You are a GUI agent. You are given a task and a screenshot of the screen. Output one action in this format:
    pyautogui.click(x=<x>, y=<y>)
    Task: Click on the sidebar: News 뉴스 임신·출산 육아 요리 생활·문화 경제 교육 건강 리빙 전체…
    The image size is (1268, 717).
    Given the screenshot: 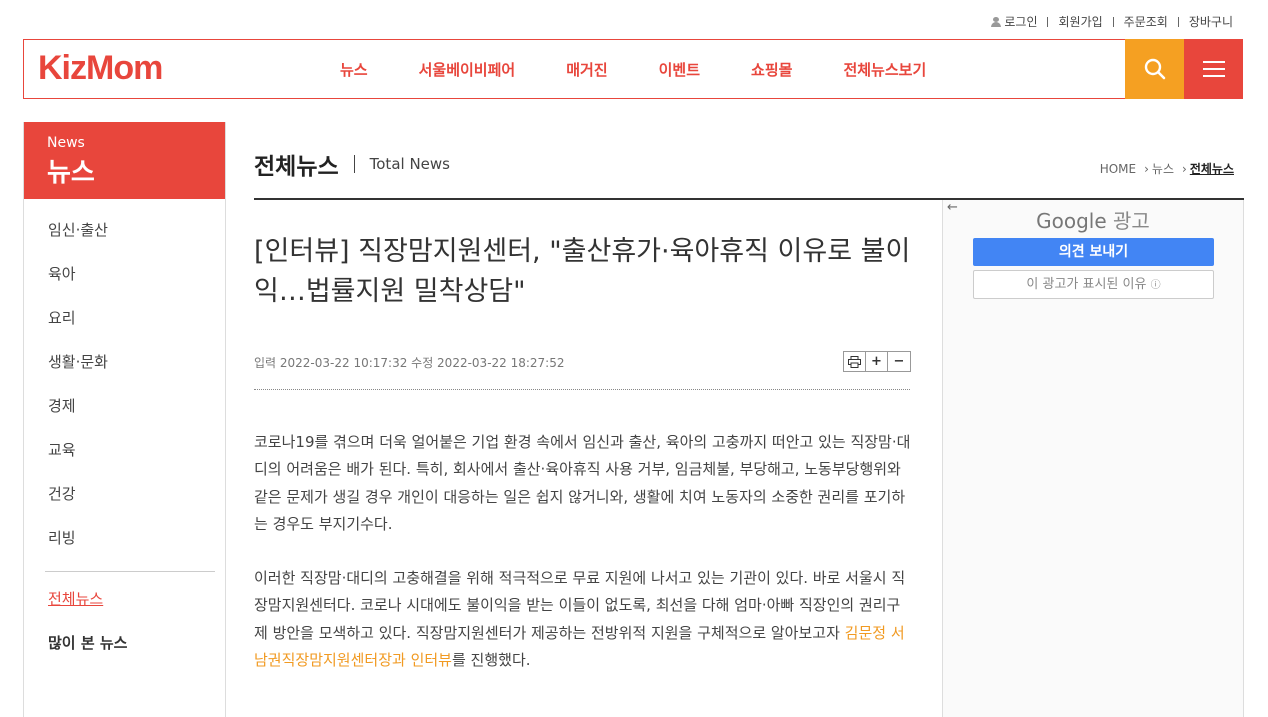 What is the action you would take?
    pyautogui.click(x=124, y=419)
    